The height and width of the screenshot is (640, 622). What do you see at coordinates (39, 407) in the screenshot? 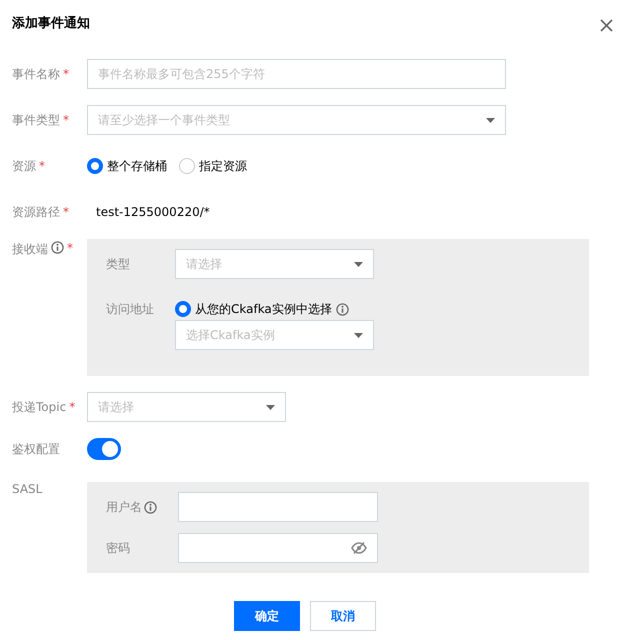
I see `field-label: 投递Topic` at bounding box center [39, 407].